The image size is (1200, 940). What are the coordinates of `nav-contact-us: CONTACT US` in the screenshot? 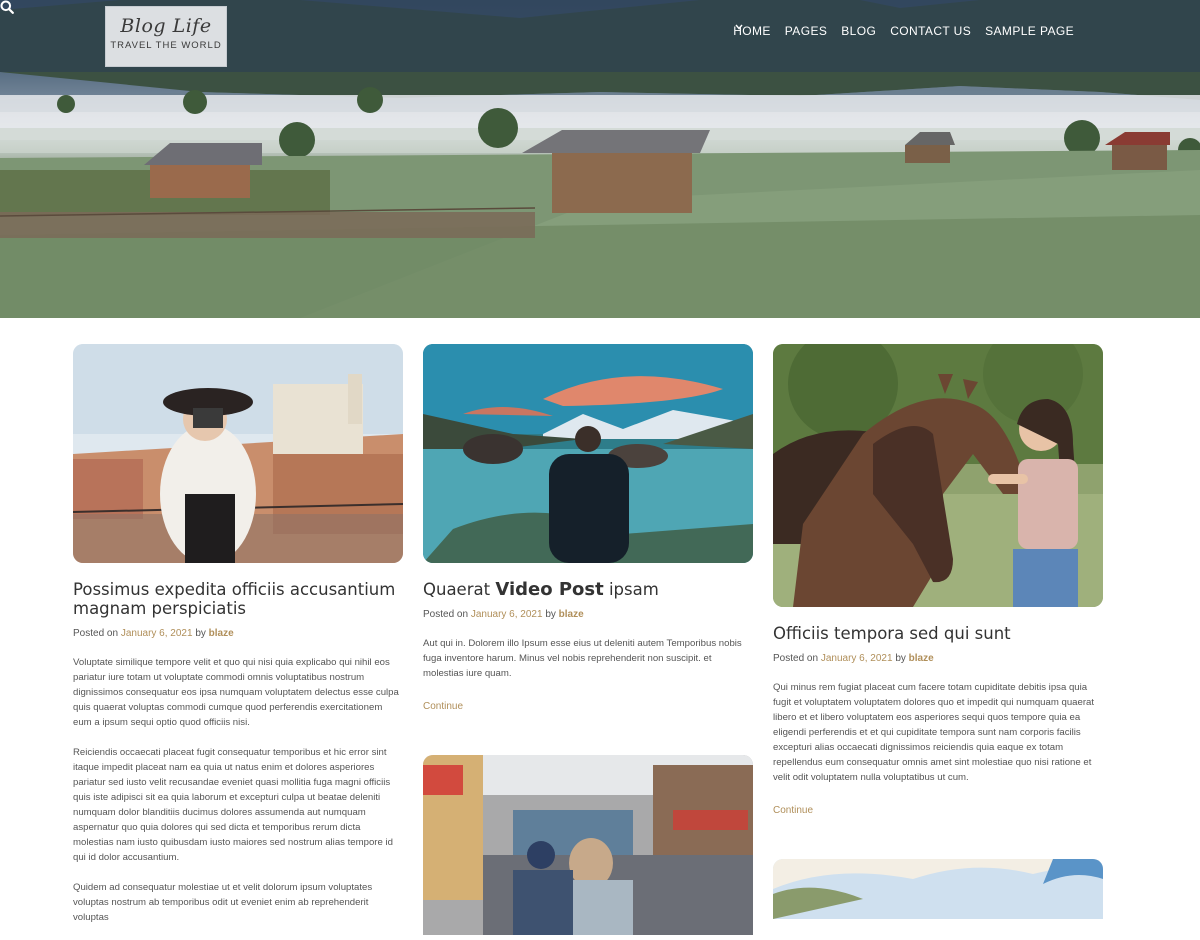 It's located at (930, 31).